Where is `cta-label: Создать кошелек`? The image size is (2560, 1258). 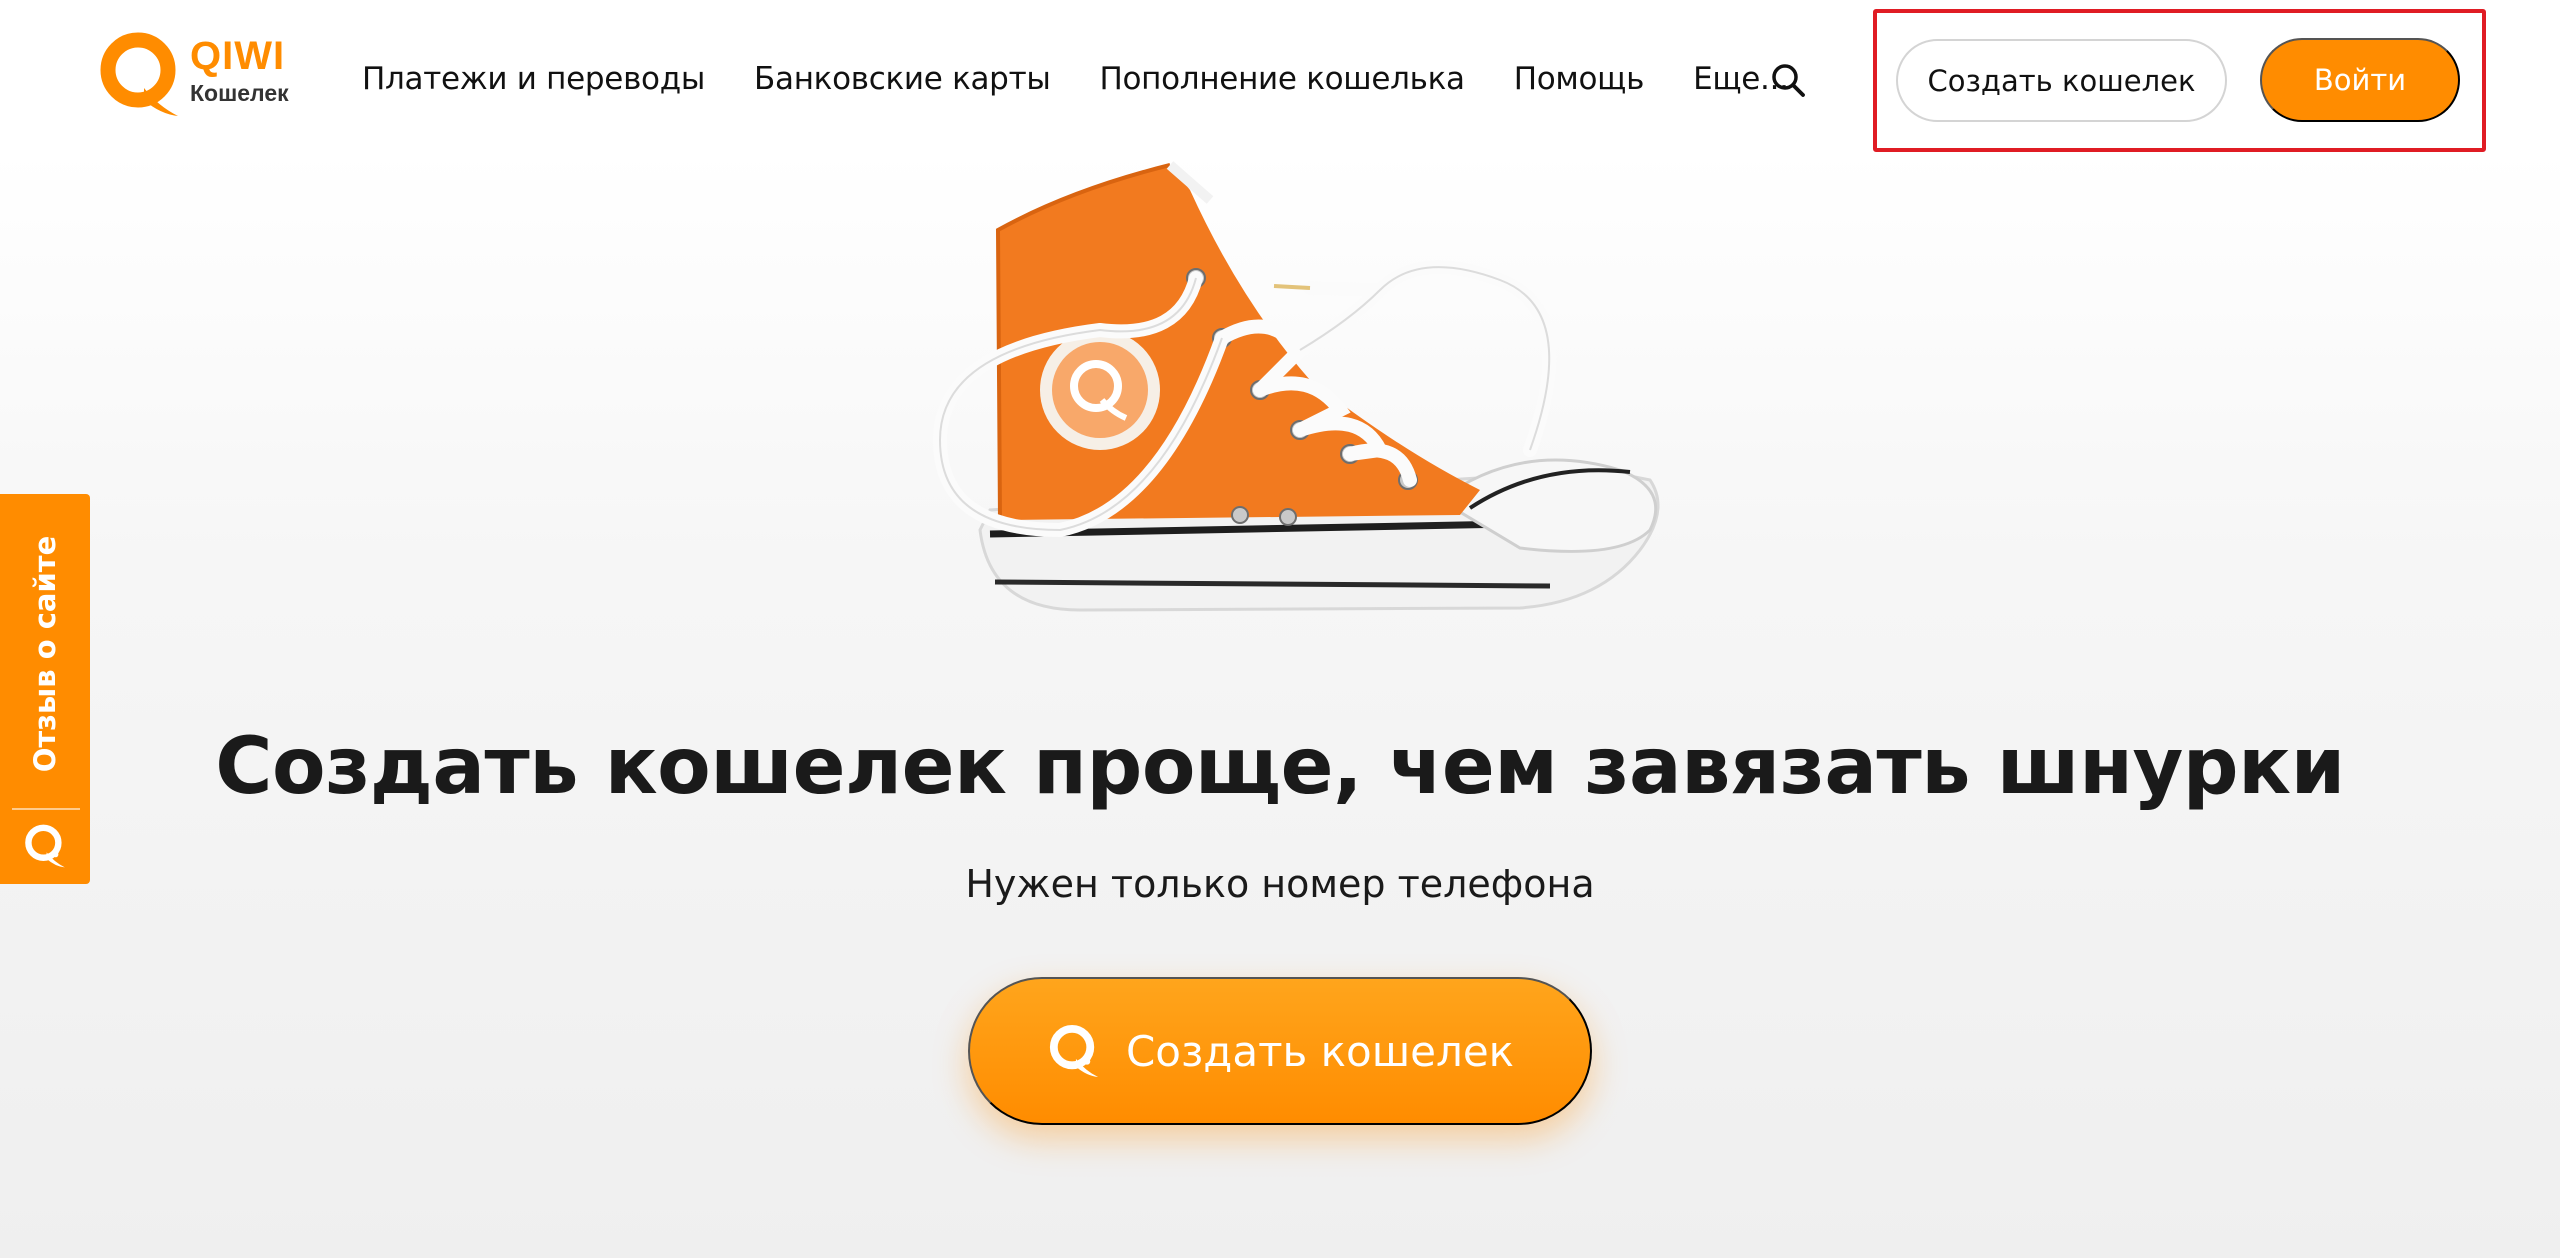 cta-label: Создать кошелек is located at coordinates (1320, 1051).